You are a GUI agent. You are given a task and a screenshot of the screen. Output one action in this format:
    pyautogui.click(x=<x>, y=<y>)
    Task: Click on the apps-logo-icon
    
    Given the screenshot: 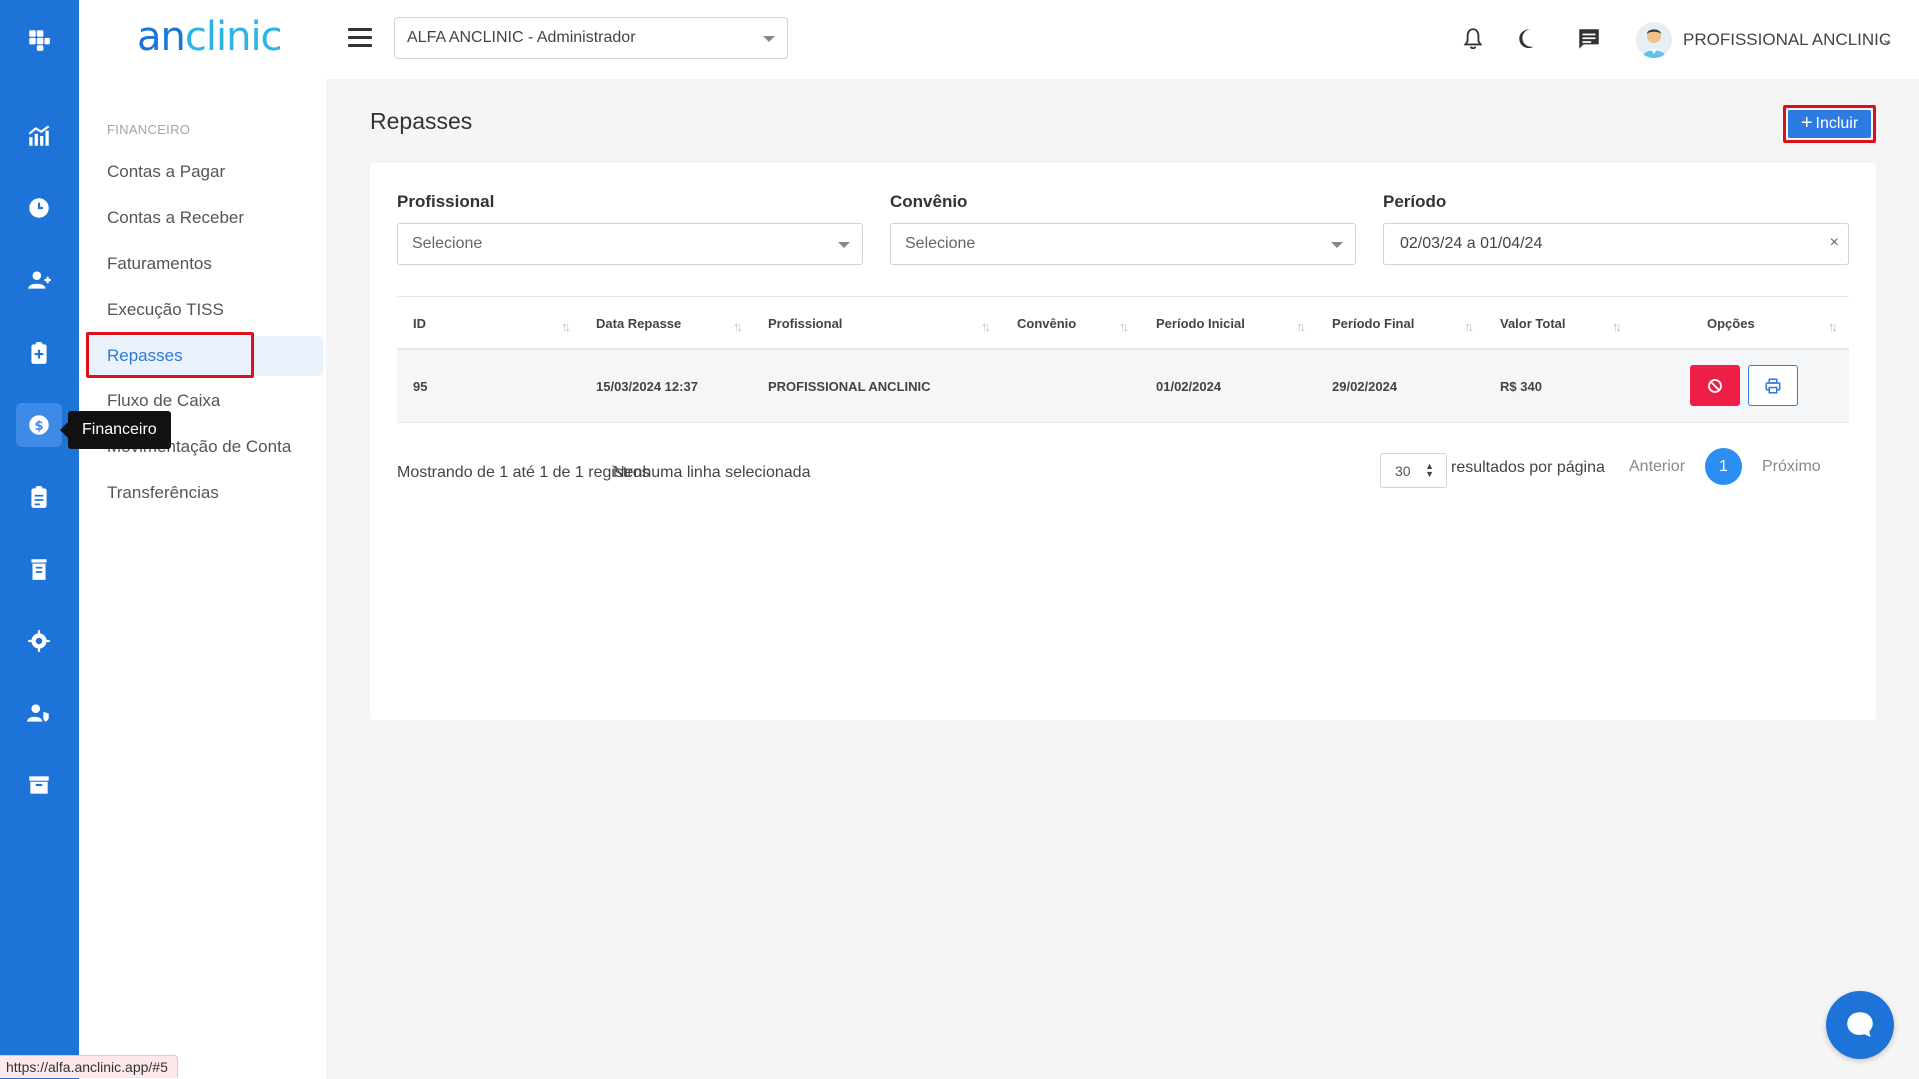 What is the action you would take?
    pyautogui.click(x=39, y=40)
    